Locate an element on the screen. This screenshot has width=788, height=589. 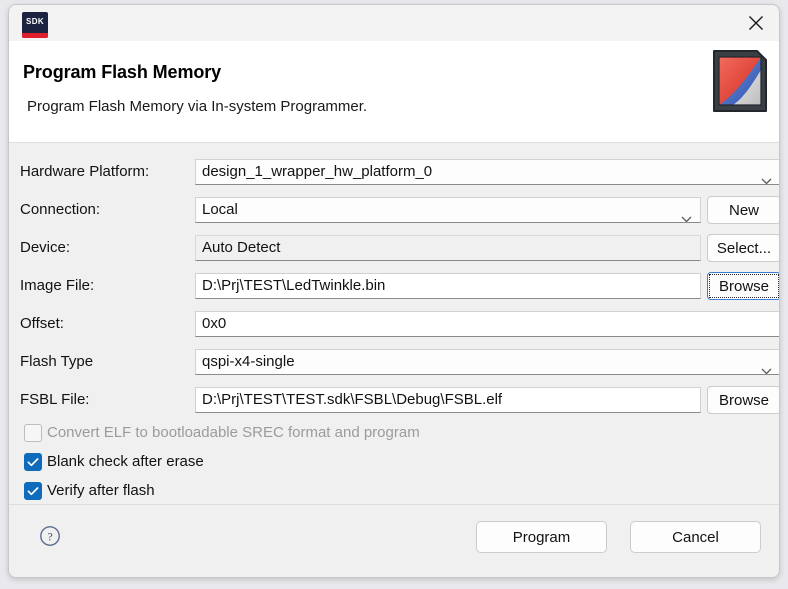
new-connection-button-label: New is located at coordinates (743, 210).